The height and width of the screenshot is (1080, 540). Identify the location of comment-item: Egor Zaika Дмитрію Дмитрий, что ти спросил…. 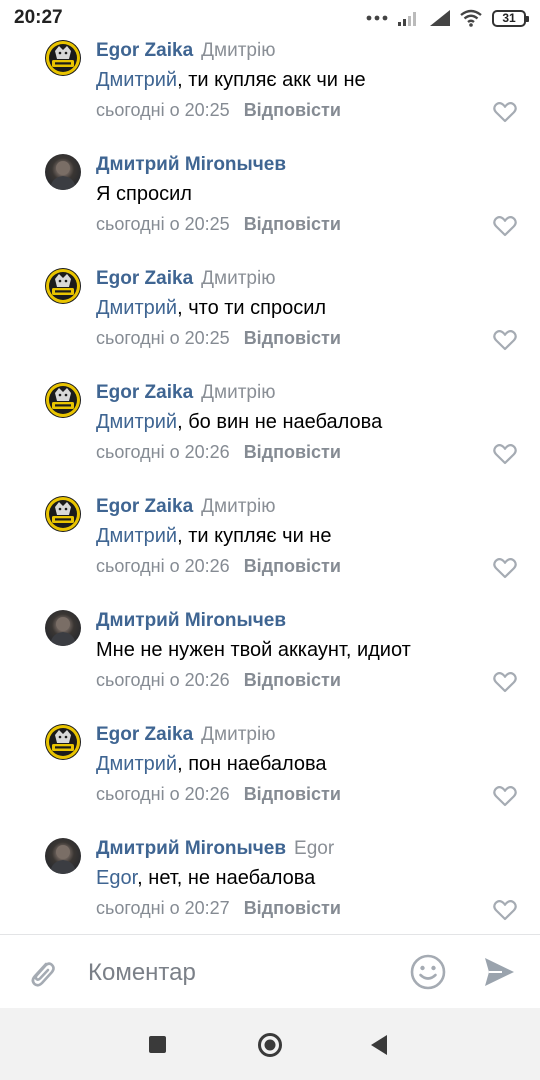
(270, 325).